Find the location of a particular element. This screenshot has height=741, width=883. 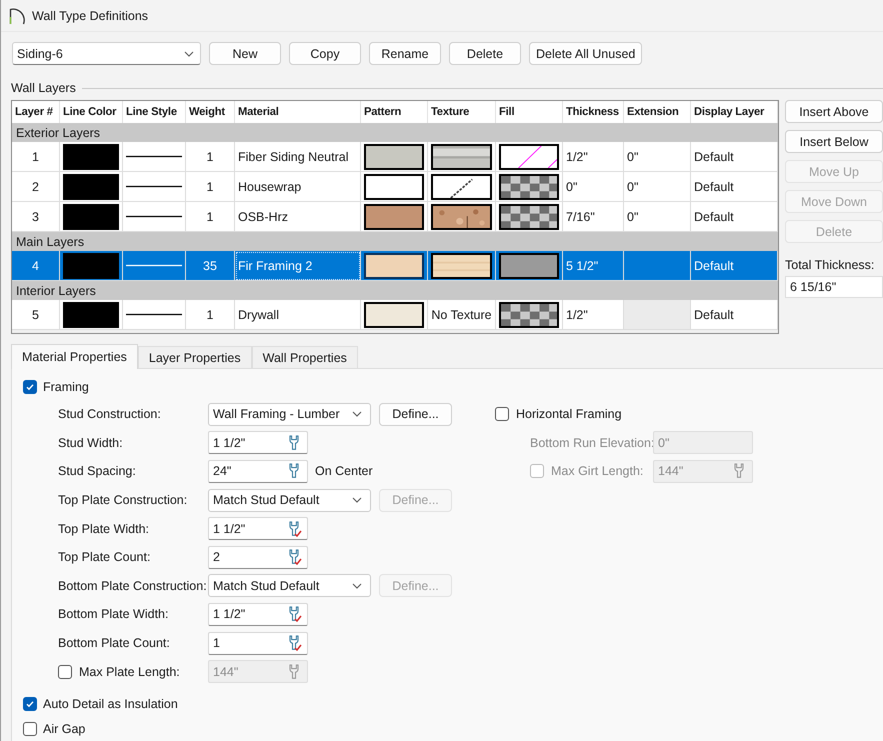

toolbar-button: New is located at coordinates (245, 53).